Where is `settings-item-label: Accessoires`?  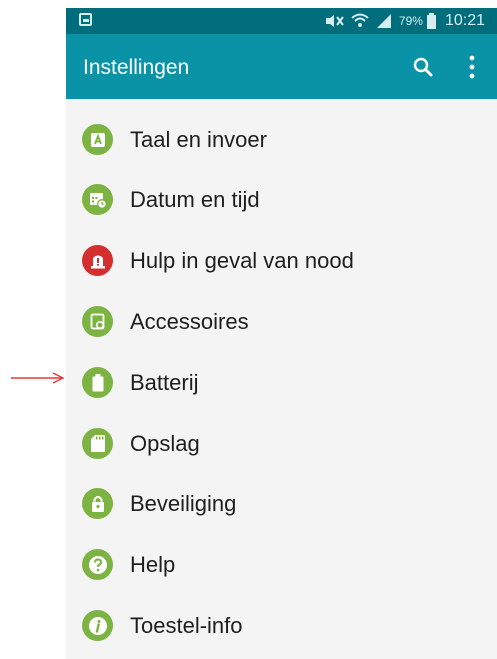 settings-item-label: Accessoires is located at coordinates (189, 321).